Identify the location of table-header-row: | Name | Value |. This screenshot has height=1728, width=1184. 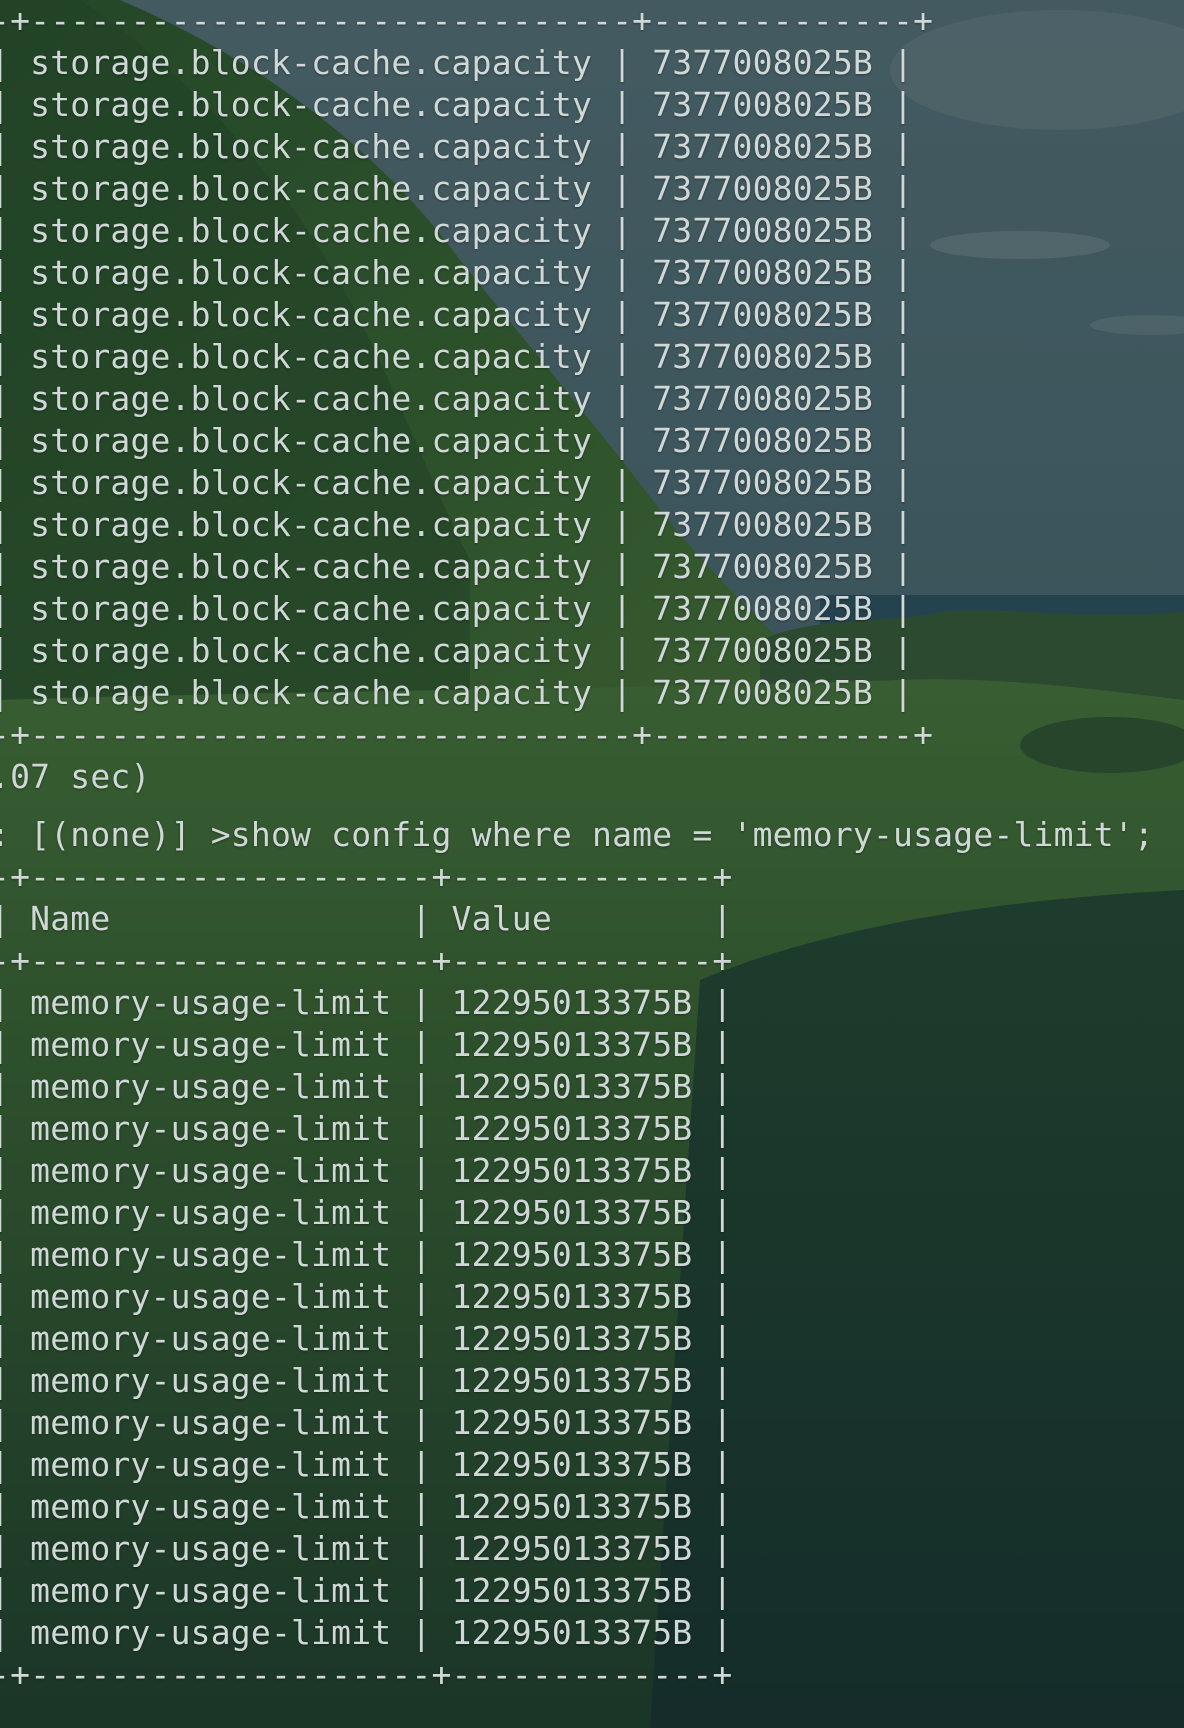
(366, 918).